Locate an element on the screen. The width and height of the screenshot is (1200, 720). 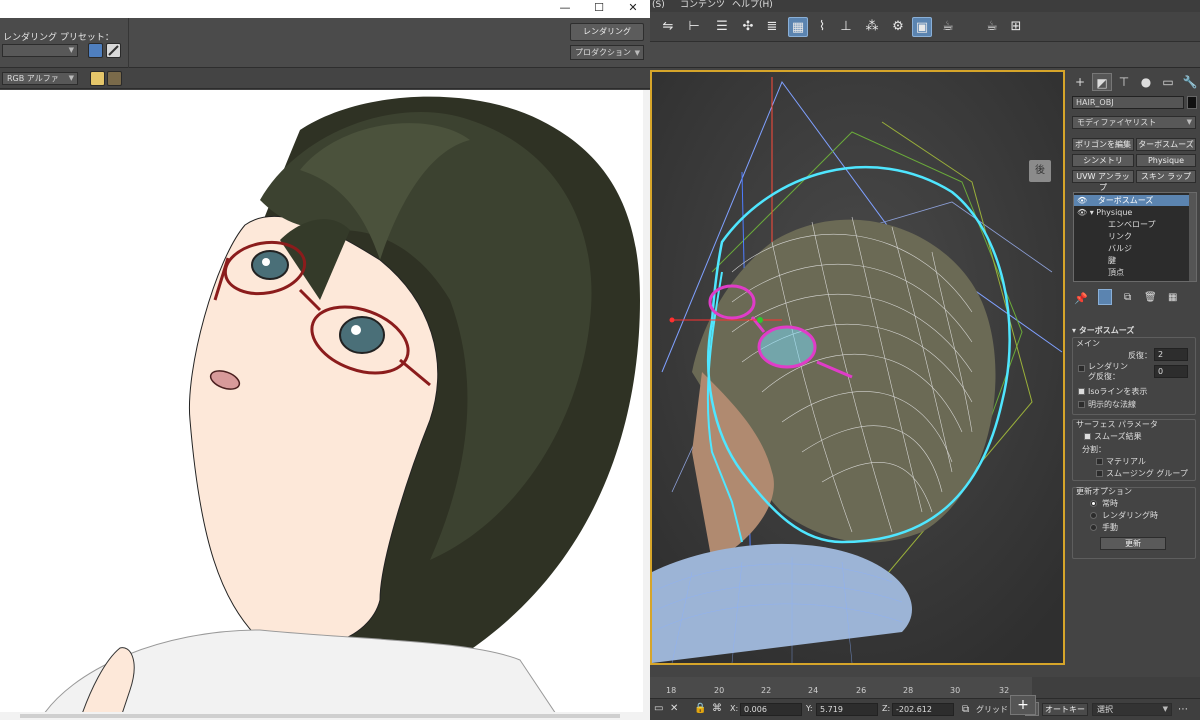
stack-item-physique: 👁 ▾ Physique is located at coordinates (1132, 212).